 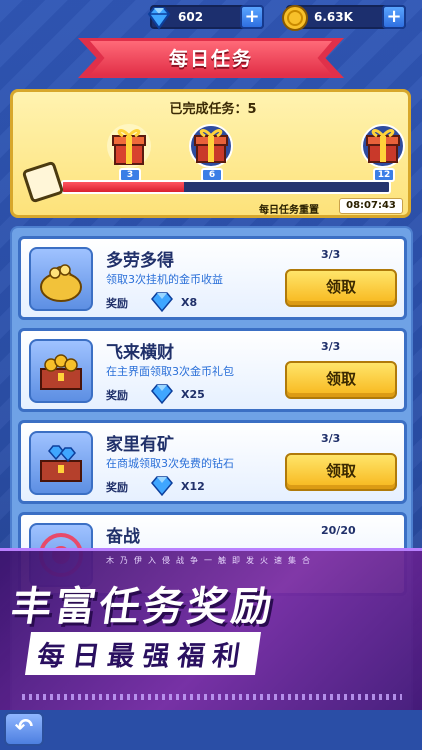 What do you see at coordinates (333, 17) in the screenshot?
I see `coin-amount: 6.63K` at bounding box center [333, 17].